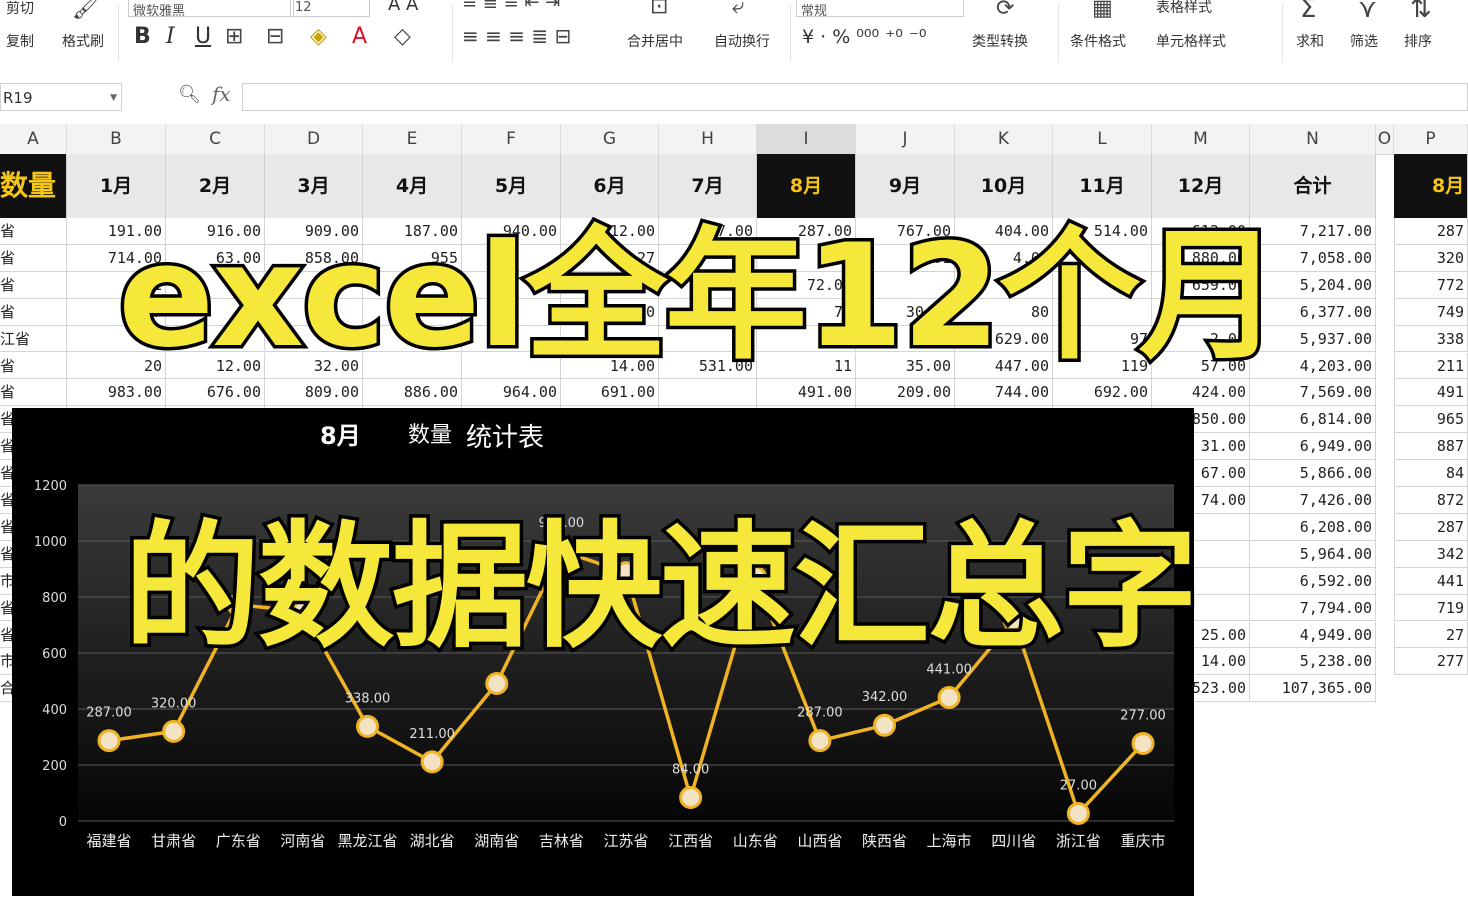 Image resolution: width=1468 pixels, height=917 pixels. Describe the element at coordinates (314, 186) in the screenshot. I see `table-header-month: 3月` at that location.